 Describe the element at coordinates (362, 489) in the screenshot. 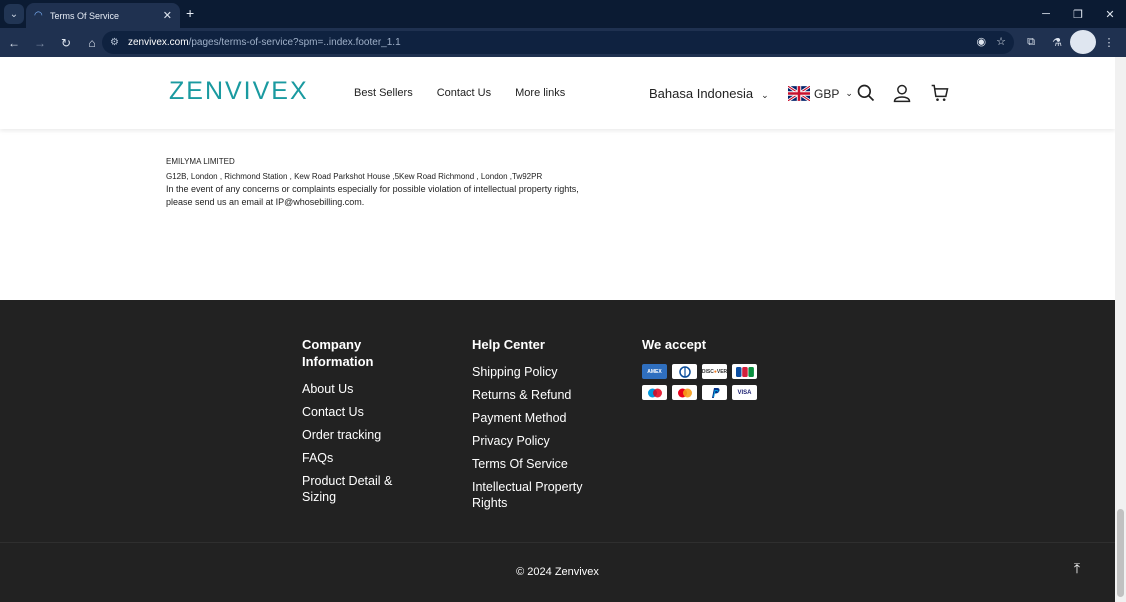

I see `footer-link-product-detail: Product Detail & Sizing` at that location.